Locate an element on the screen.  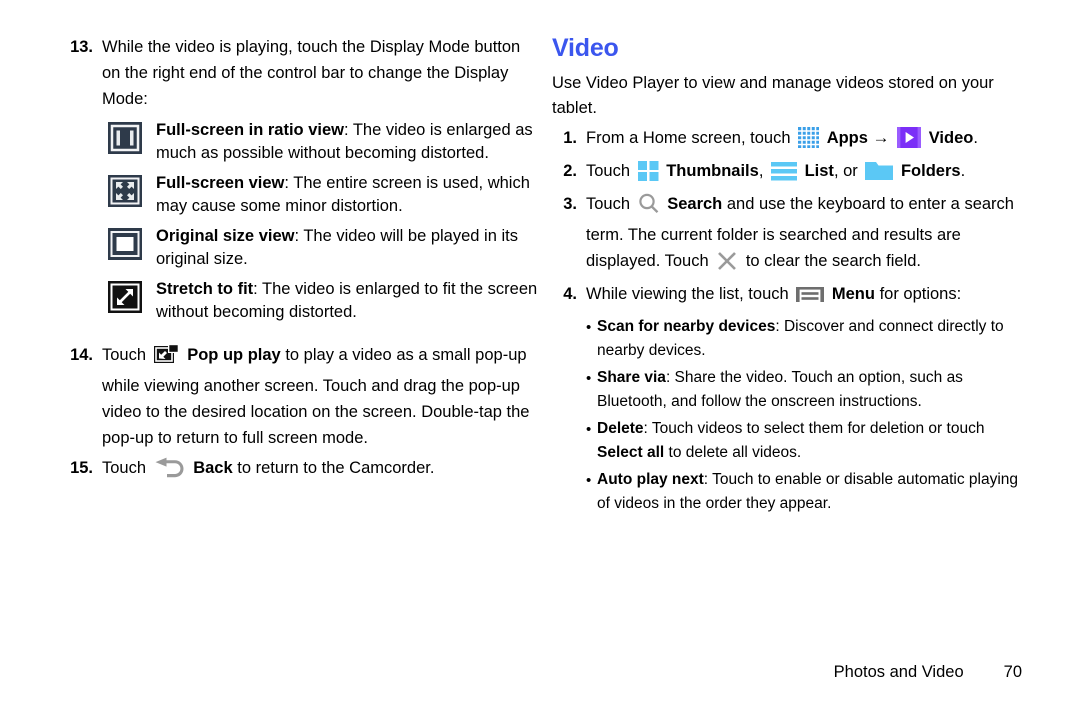
apps-grid-icon is located at coordinates (809, 141).